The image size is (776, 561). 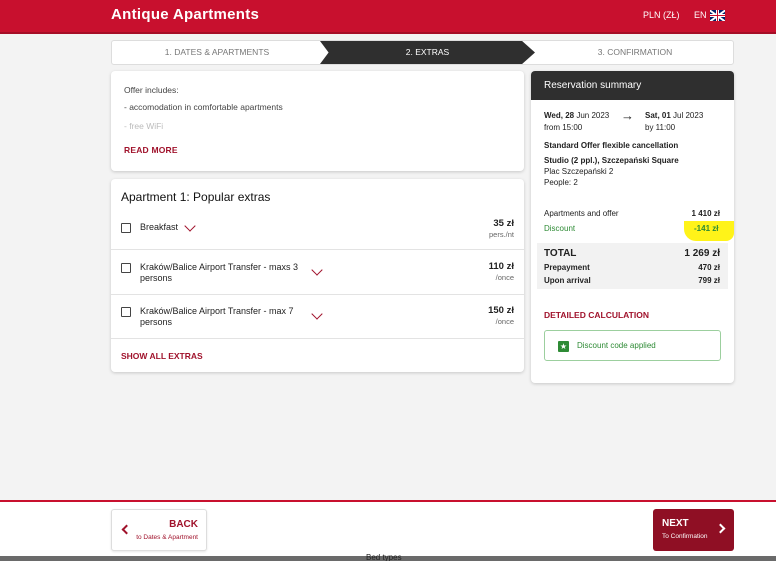 What do you see at coordinates (151, 150) in the screenshot?
I see `read-more-link: READ MORE` at bounding box center [151, 150].